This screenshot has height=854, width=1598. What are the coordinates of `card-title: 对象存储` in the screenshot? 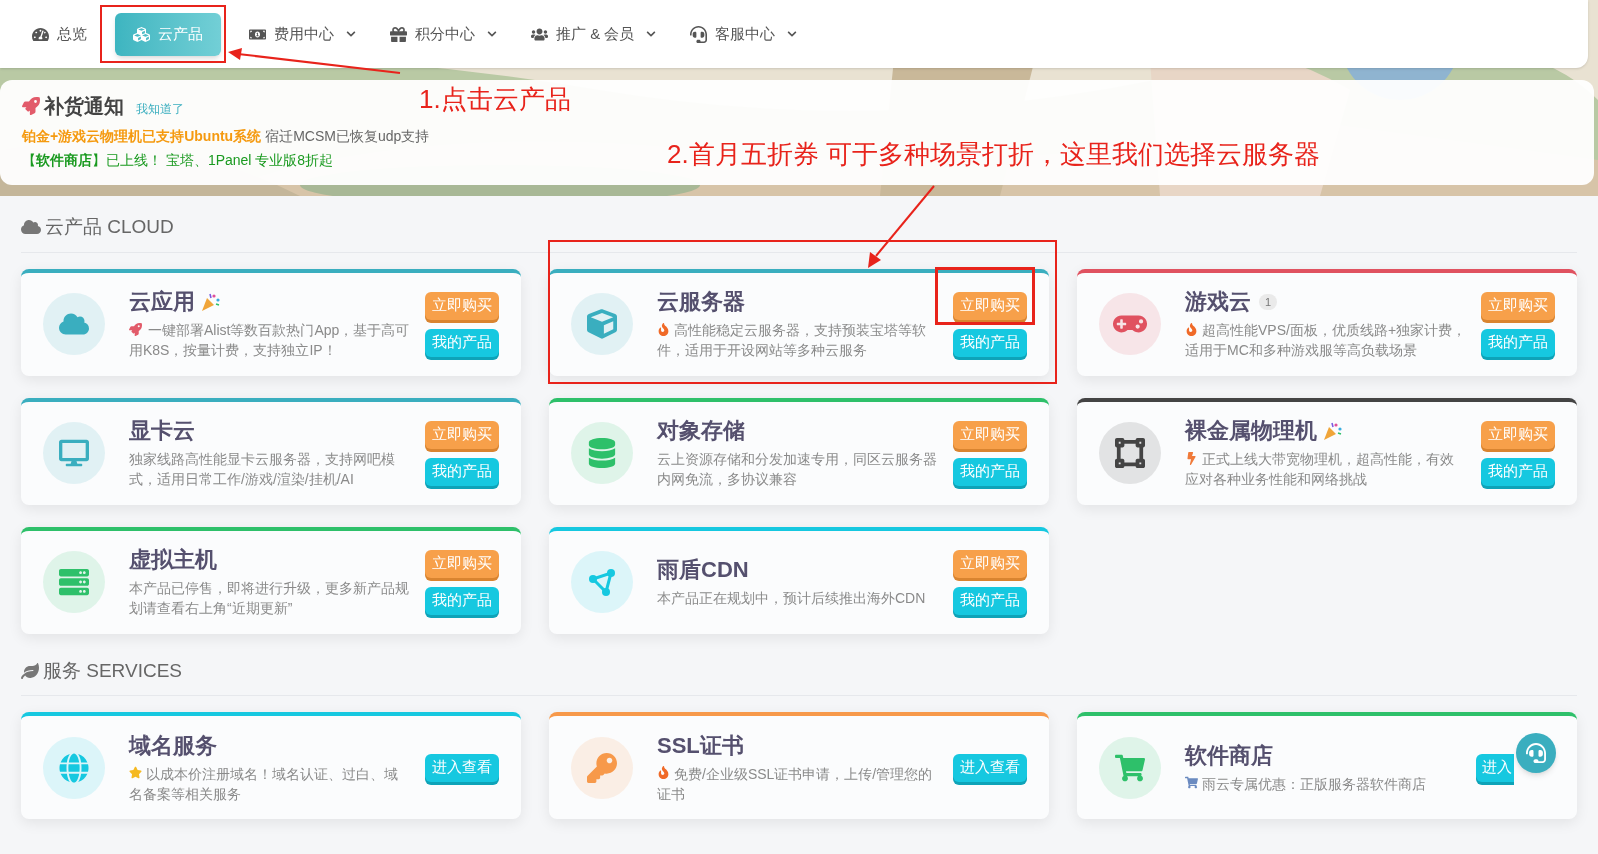 It's located at (701, 431).